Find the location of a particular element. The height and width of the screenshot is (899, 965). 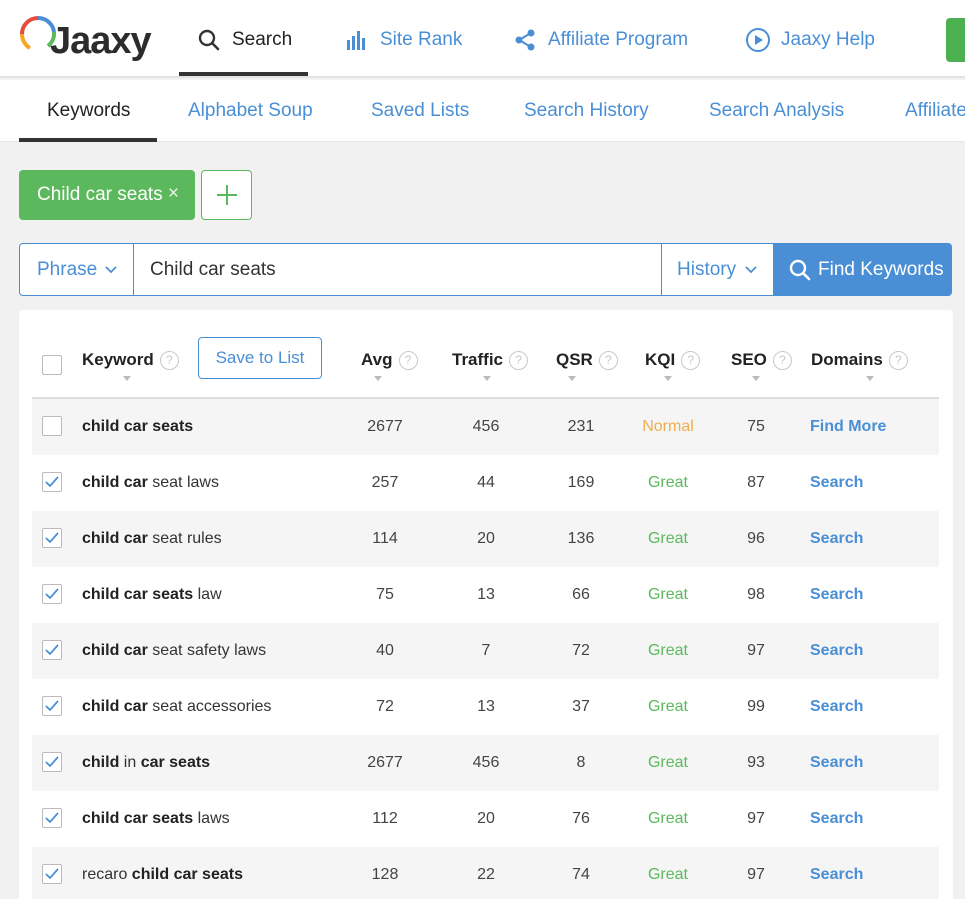

table-row: child car seats law 75 13 66 Great 98 Search is located at coordinates (485, 595).